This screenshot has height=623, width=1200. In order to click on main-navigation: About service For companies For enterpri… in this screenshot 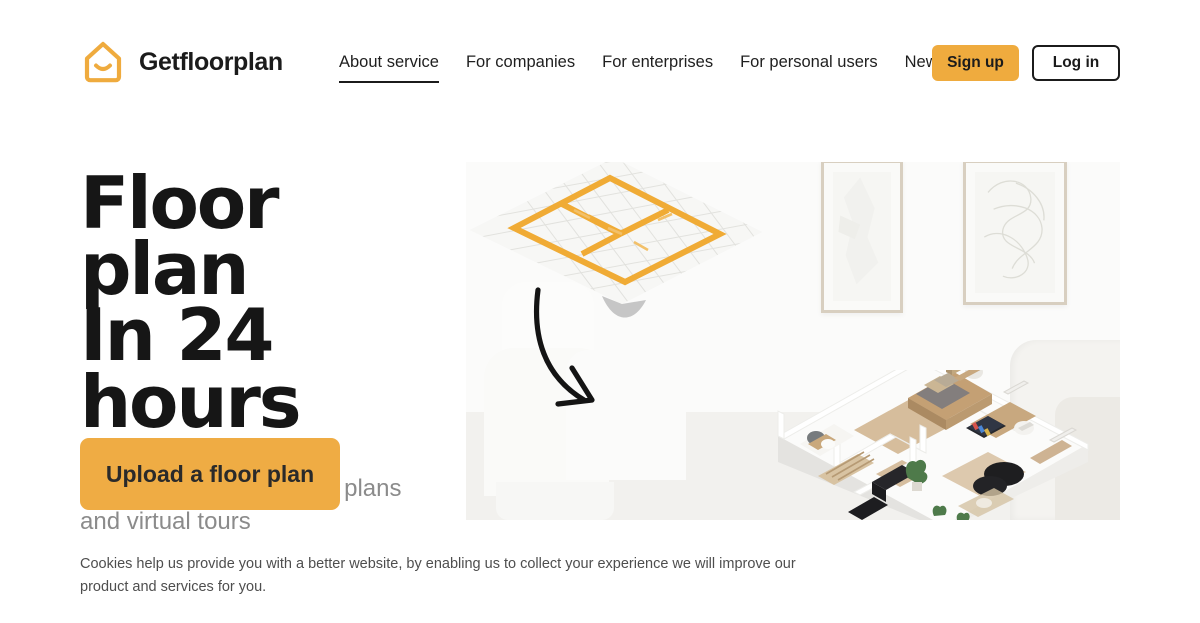, I will do `click(642, 67)`.